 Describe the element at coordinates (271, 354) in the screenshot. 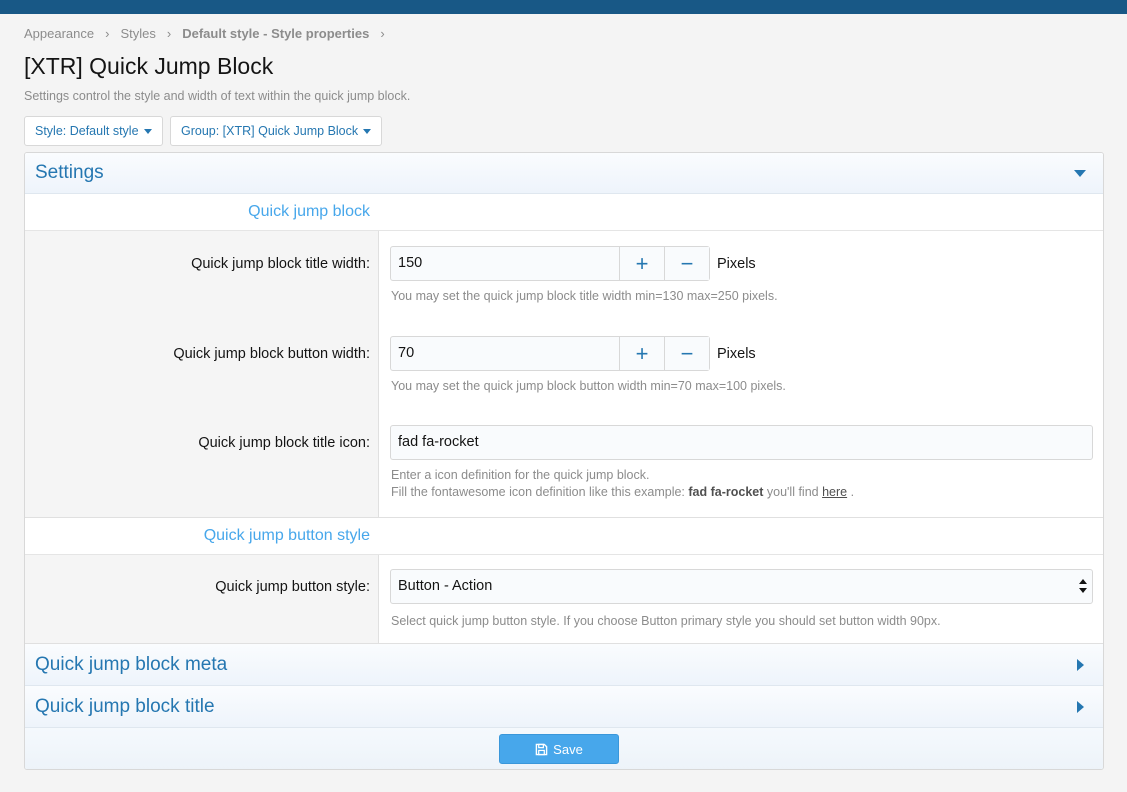

I see `button-width-label: Quick jump block button width:` at that location.